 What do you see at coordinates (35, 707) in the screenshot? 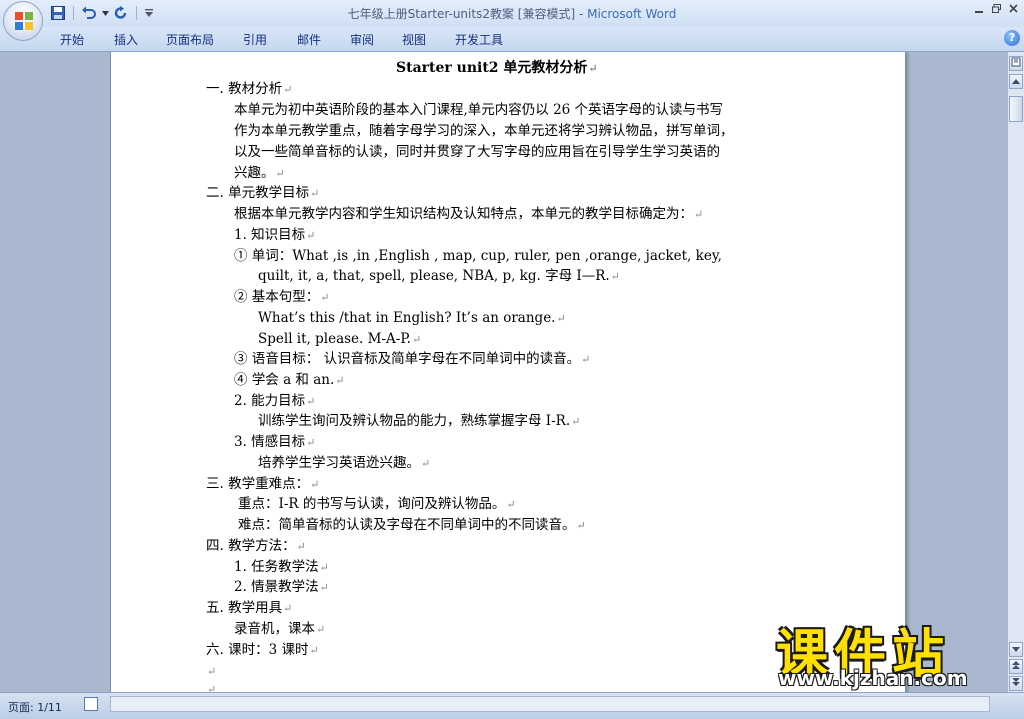
I see `page-indicator: 页面: 1/11` at bounding box center [35, 707].